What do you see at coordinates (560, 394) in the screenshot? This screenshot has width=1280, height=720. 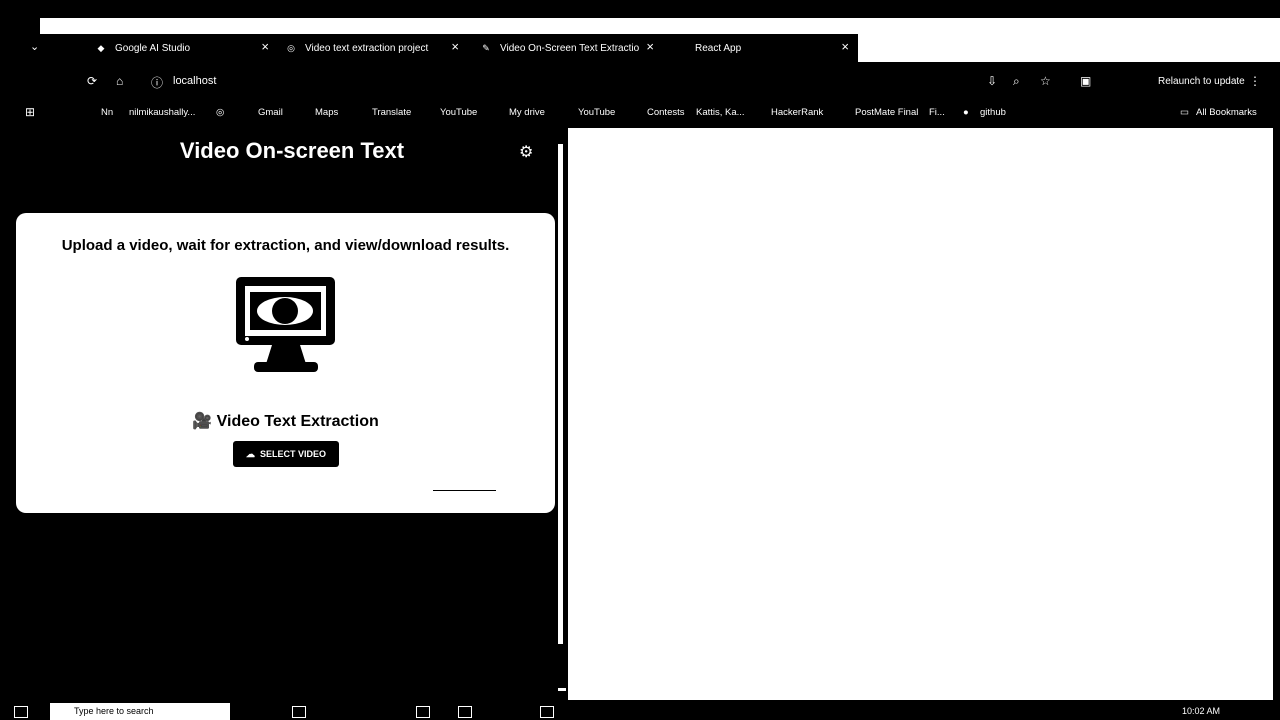 I see `scrollbar` at bounding box center [560, 394].